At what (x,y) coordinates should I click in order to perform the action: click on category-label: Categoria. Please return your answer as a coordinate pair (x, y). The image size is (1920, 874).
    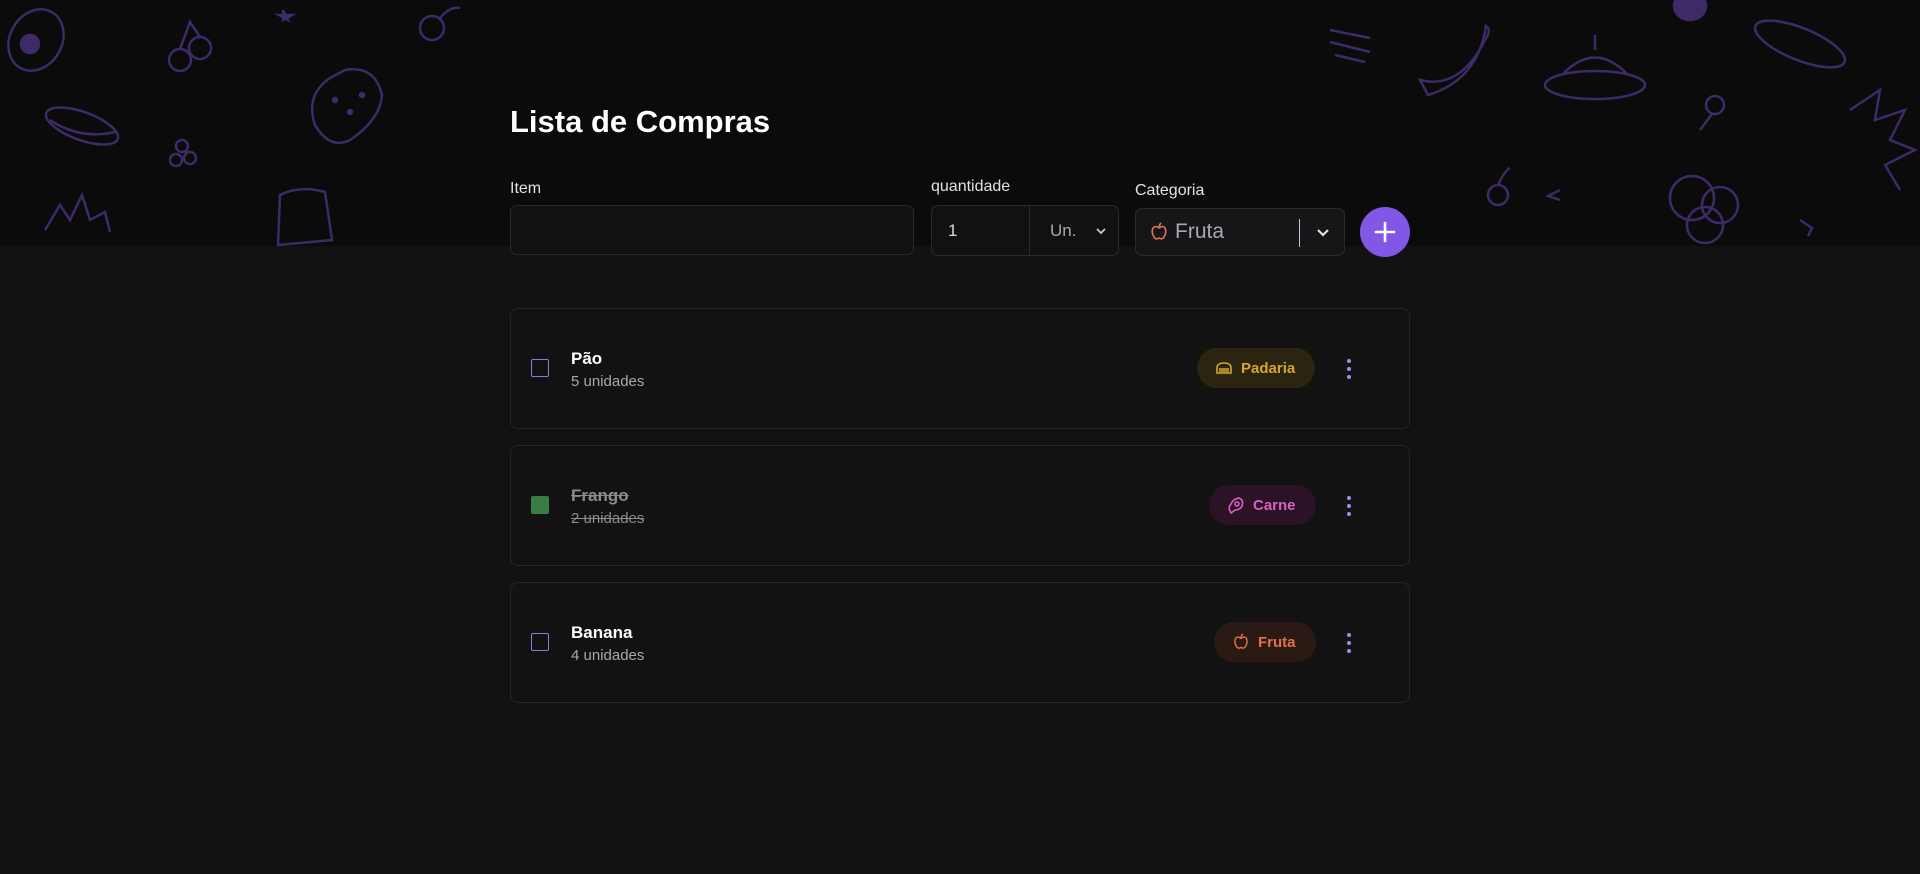
    Looking at the image, I should click on (1170, 190).